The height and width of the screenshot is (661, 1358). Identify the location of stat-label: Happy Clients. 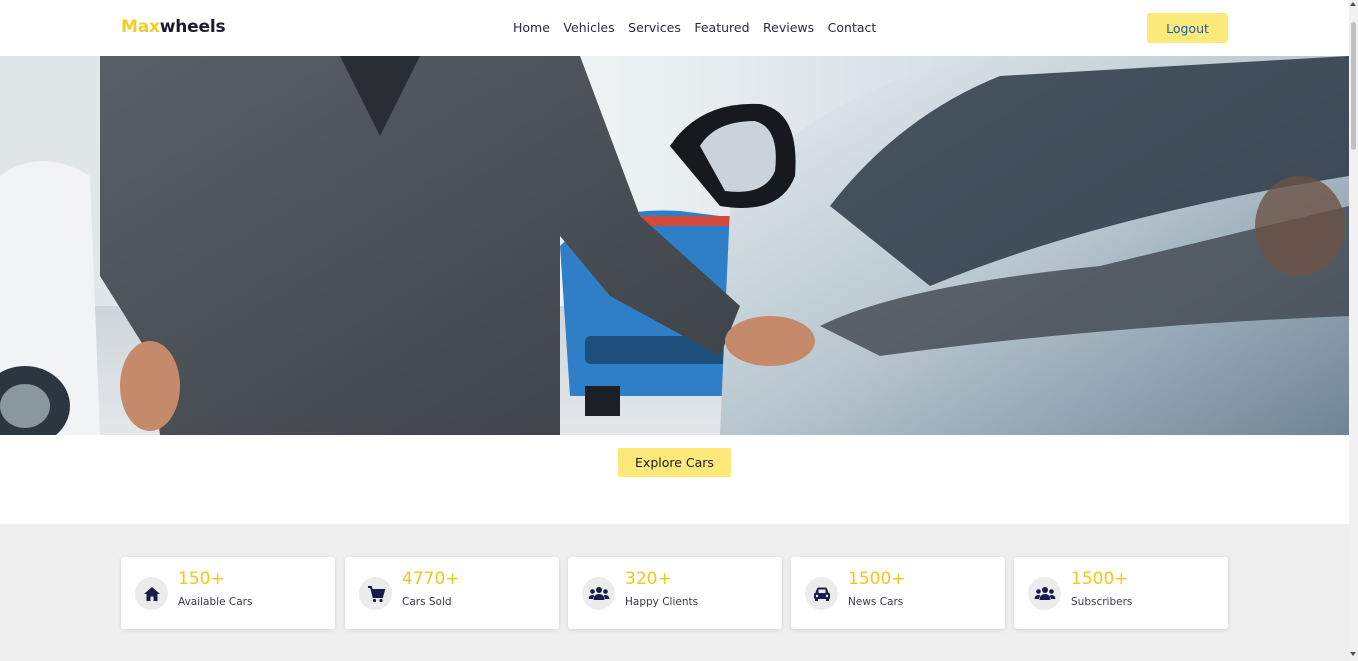
(662, 602).